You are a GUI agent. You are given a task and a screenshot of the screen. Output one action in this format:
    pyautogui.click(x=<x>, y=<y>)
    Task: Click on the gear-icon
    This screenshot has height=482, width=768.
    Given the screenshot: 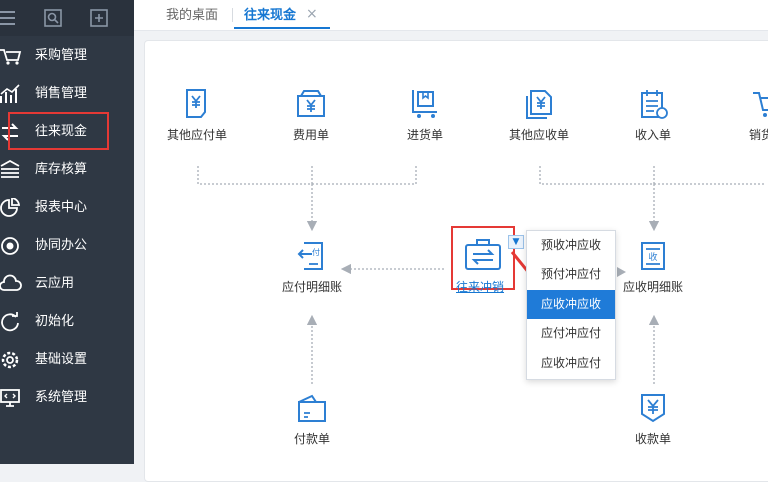 What is the action you would take?
    pyautogui.click(x=10, y=360)
    